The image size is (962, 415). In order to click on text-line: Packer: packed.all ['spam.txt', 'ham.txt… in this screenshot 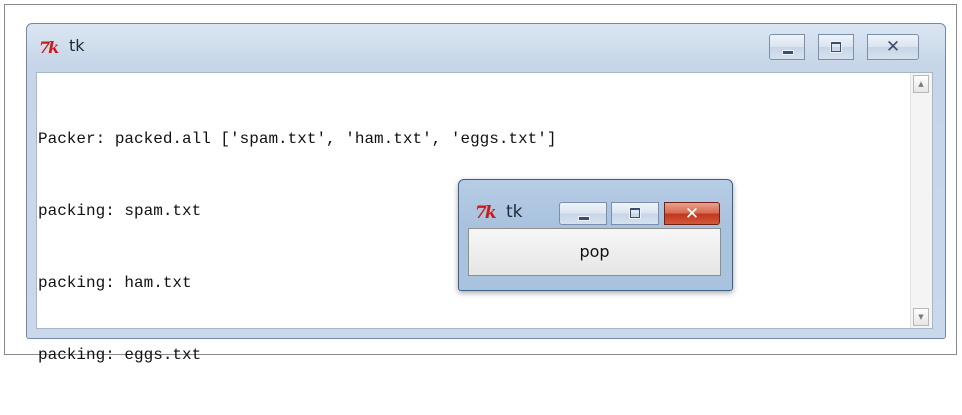, I will do `click(297, 139)`.